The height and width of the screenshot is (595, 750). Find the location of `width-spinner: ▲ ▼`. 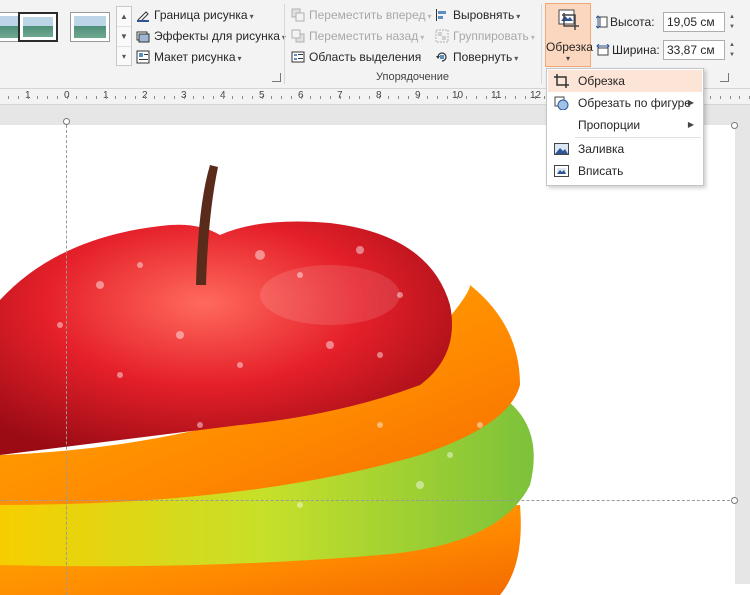

width-spinner: ▲ ▼ is located at coordinates (732, 50).